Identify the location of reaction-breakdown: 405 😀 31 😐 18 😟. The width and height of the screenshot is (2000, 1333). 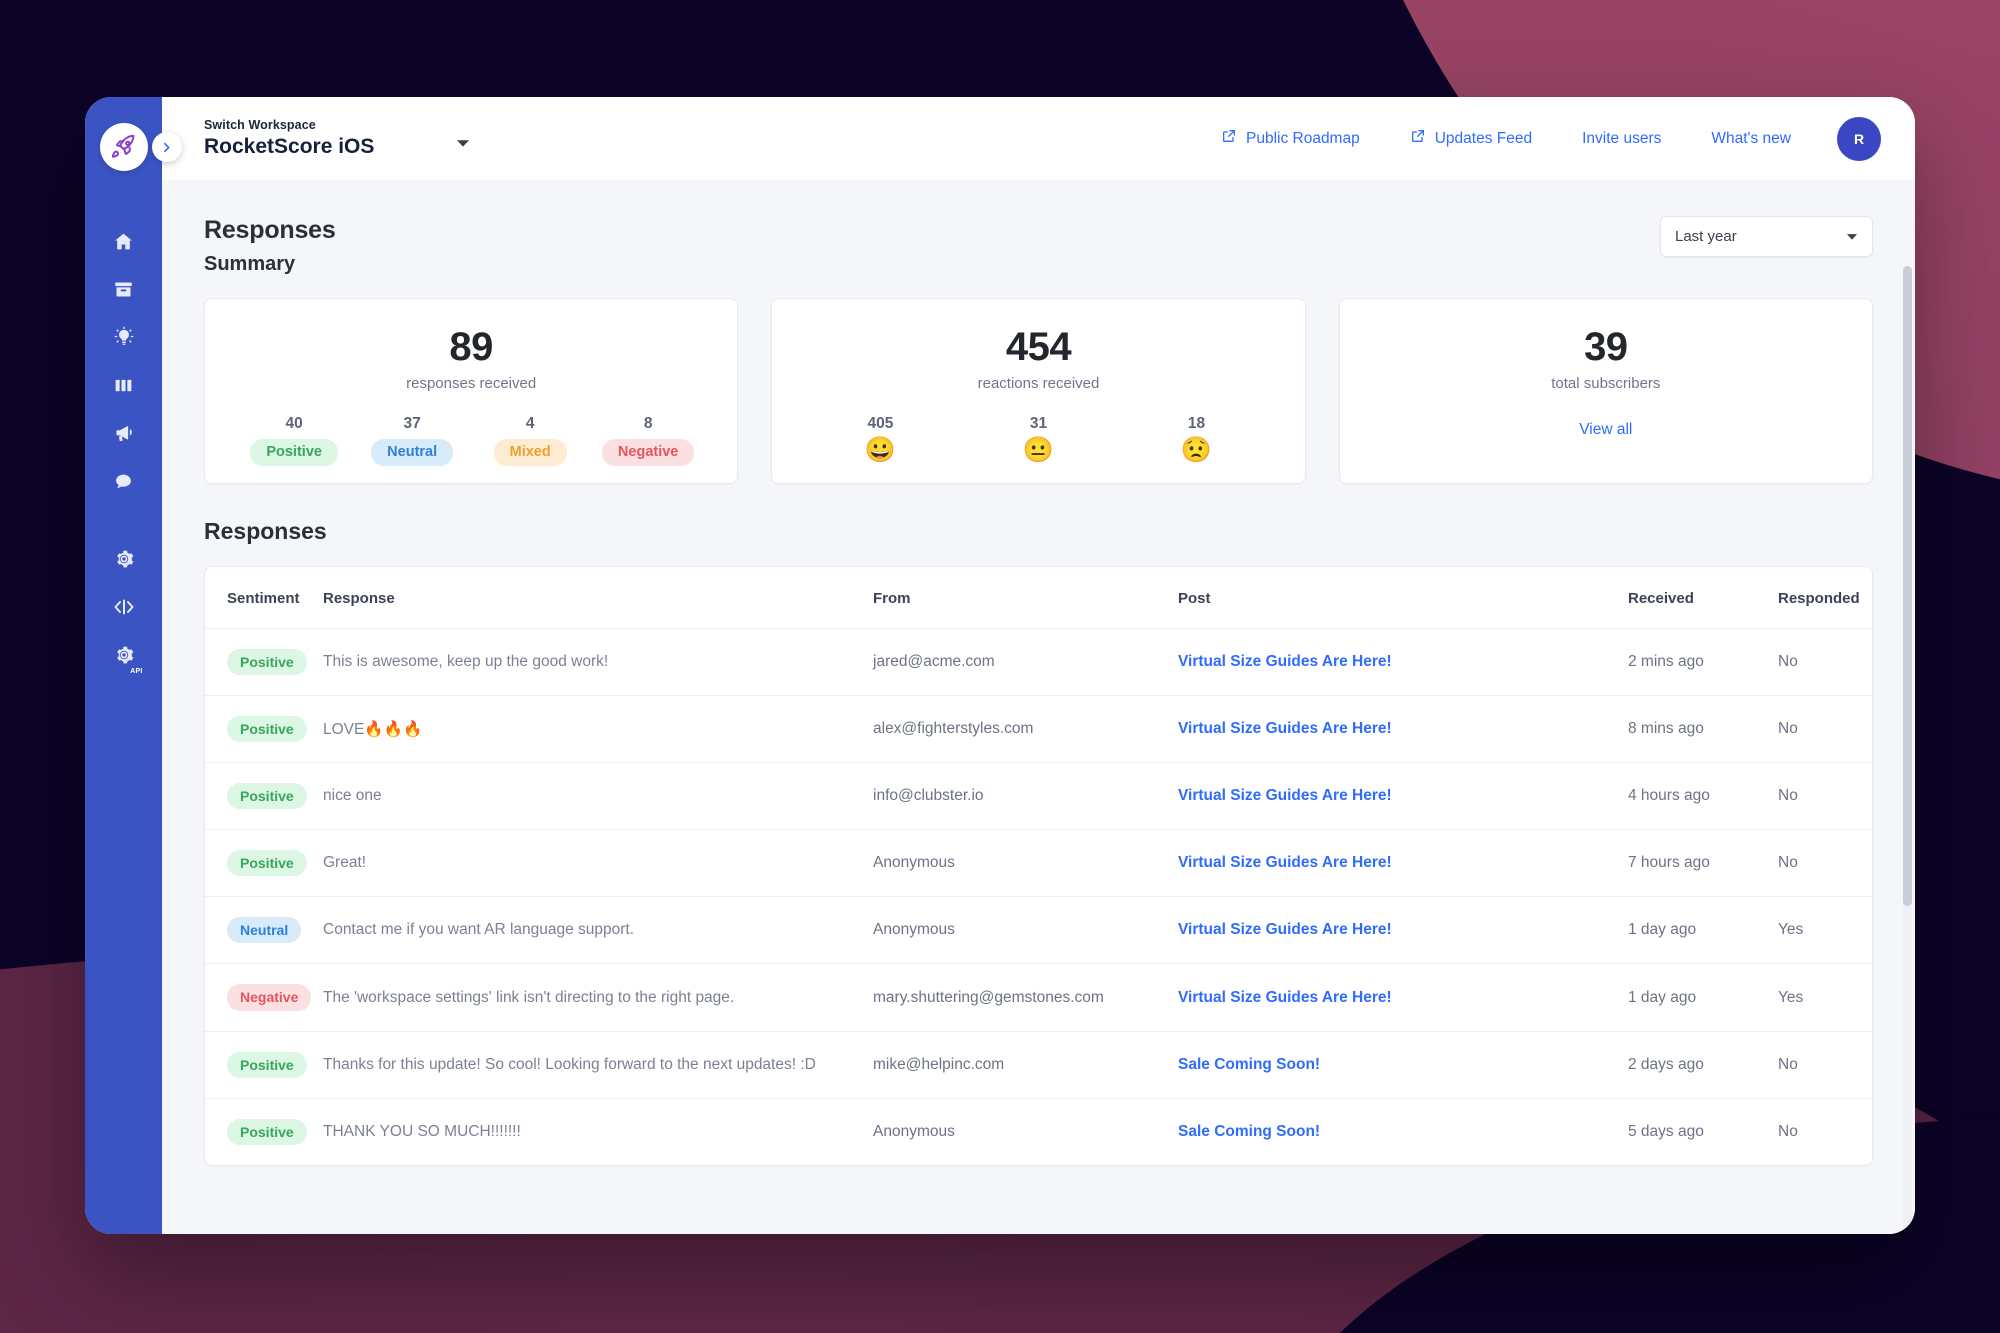
(1038, 440).